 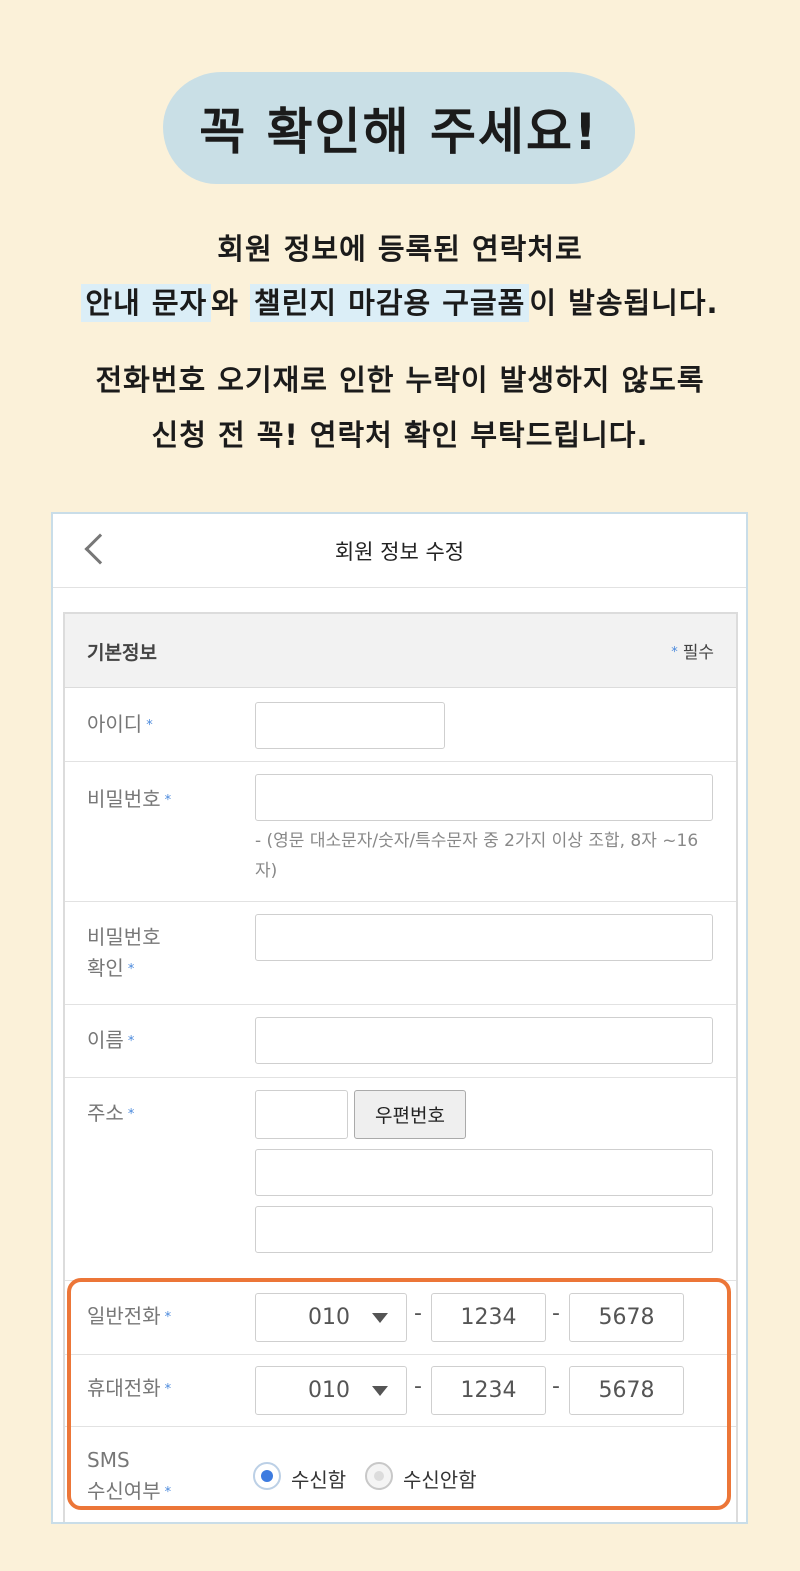 I want to click on mobile-last-input: 5678, so click(x=626, y=1390).